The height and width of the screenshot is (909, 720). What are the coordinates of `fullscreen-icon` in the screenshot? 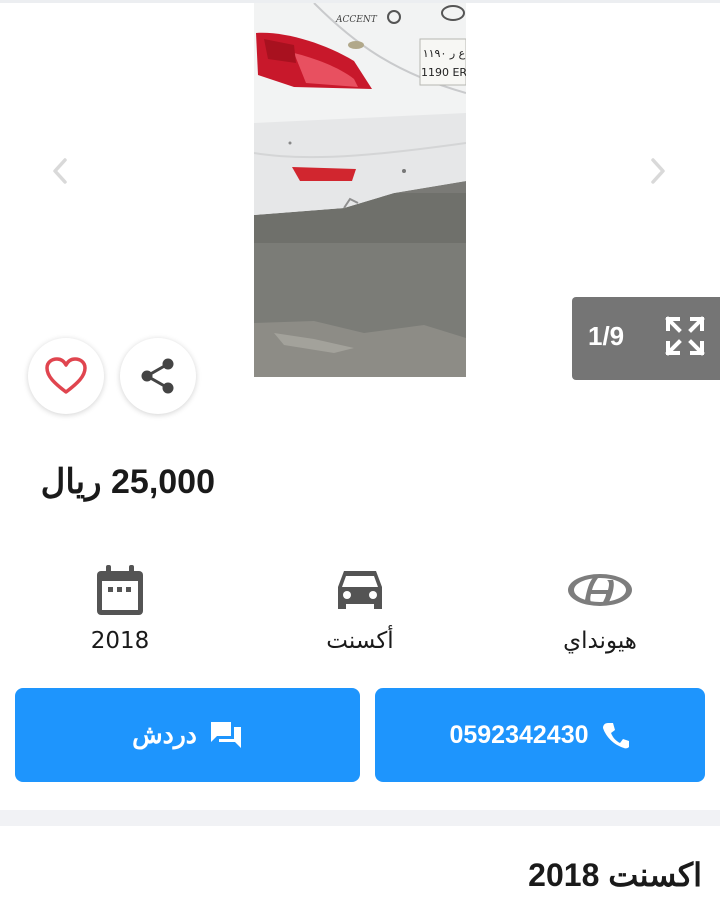 It's located at (685, 336).